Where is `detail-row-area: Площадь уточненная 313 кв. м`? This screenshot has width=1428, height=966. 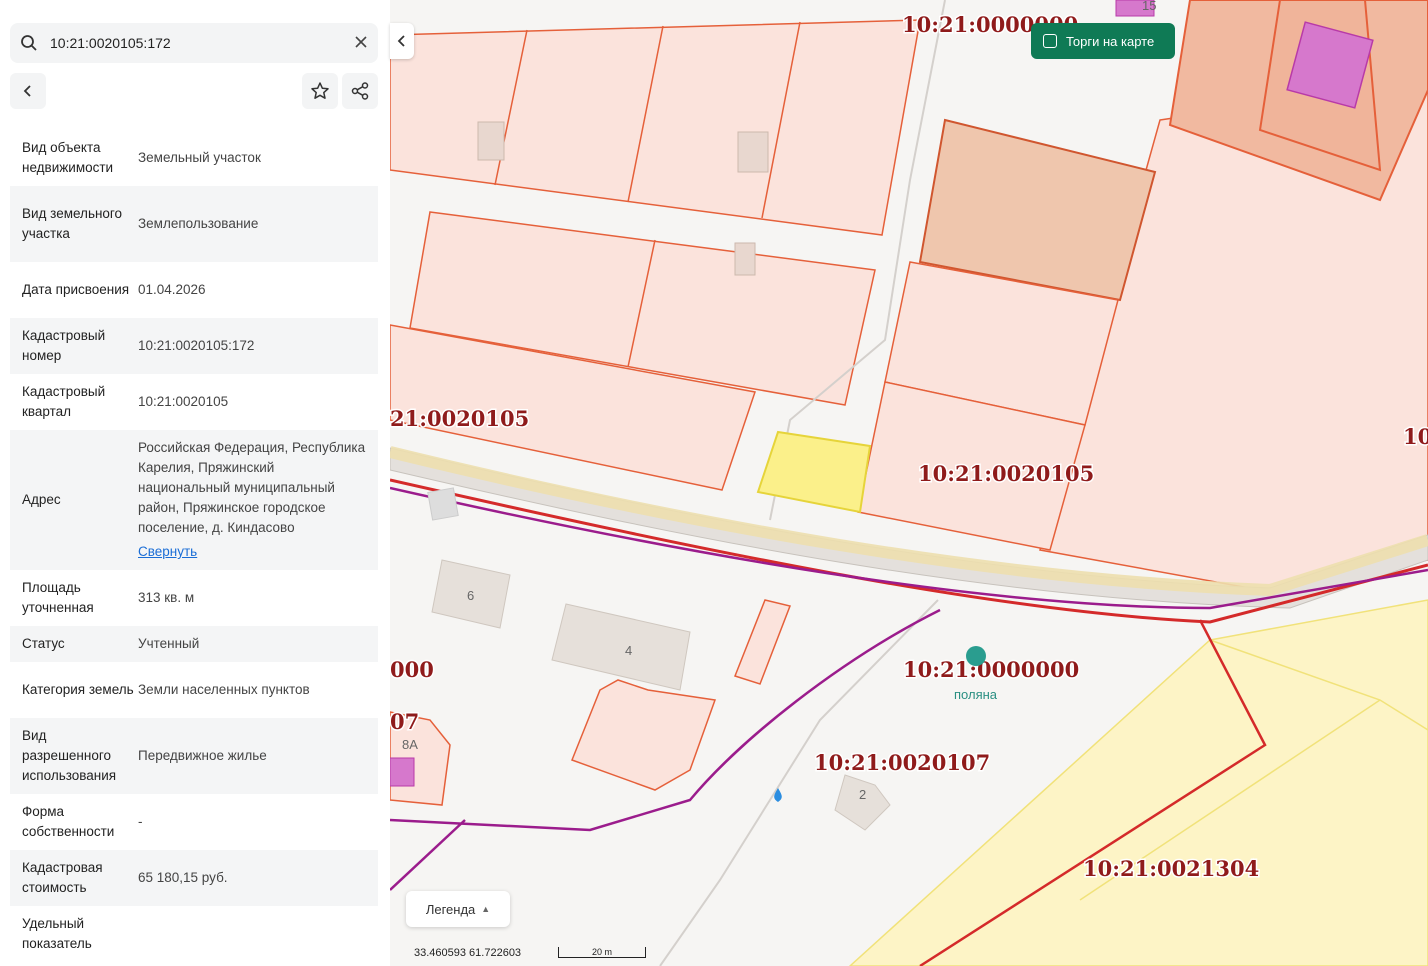
detail-row-area: Площадь уточненная 313 кв. м is located at coordinates (194, 598).